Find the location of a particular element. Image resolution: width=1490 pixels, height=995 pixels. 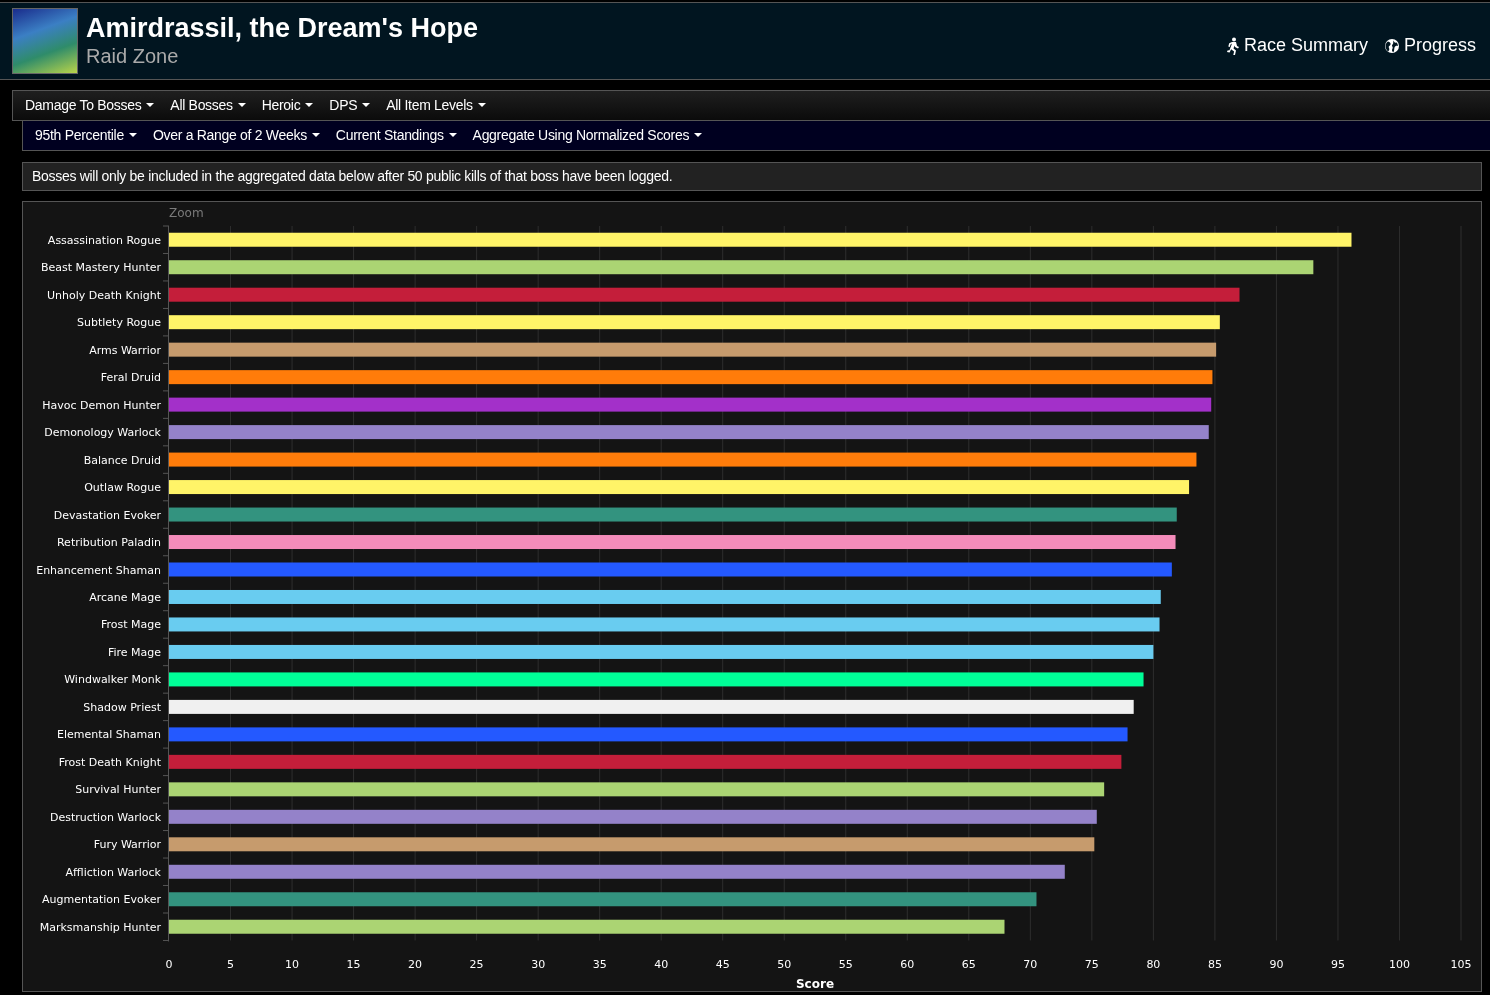

axis-tick-label: 0 is located at coordinates (169, 965).